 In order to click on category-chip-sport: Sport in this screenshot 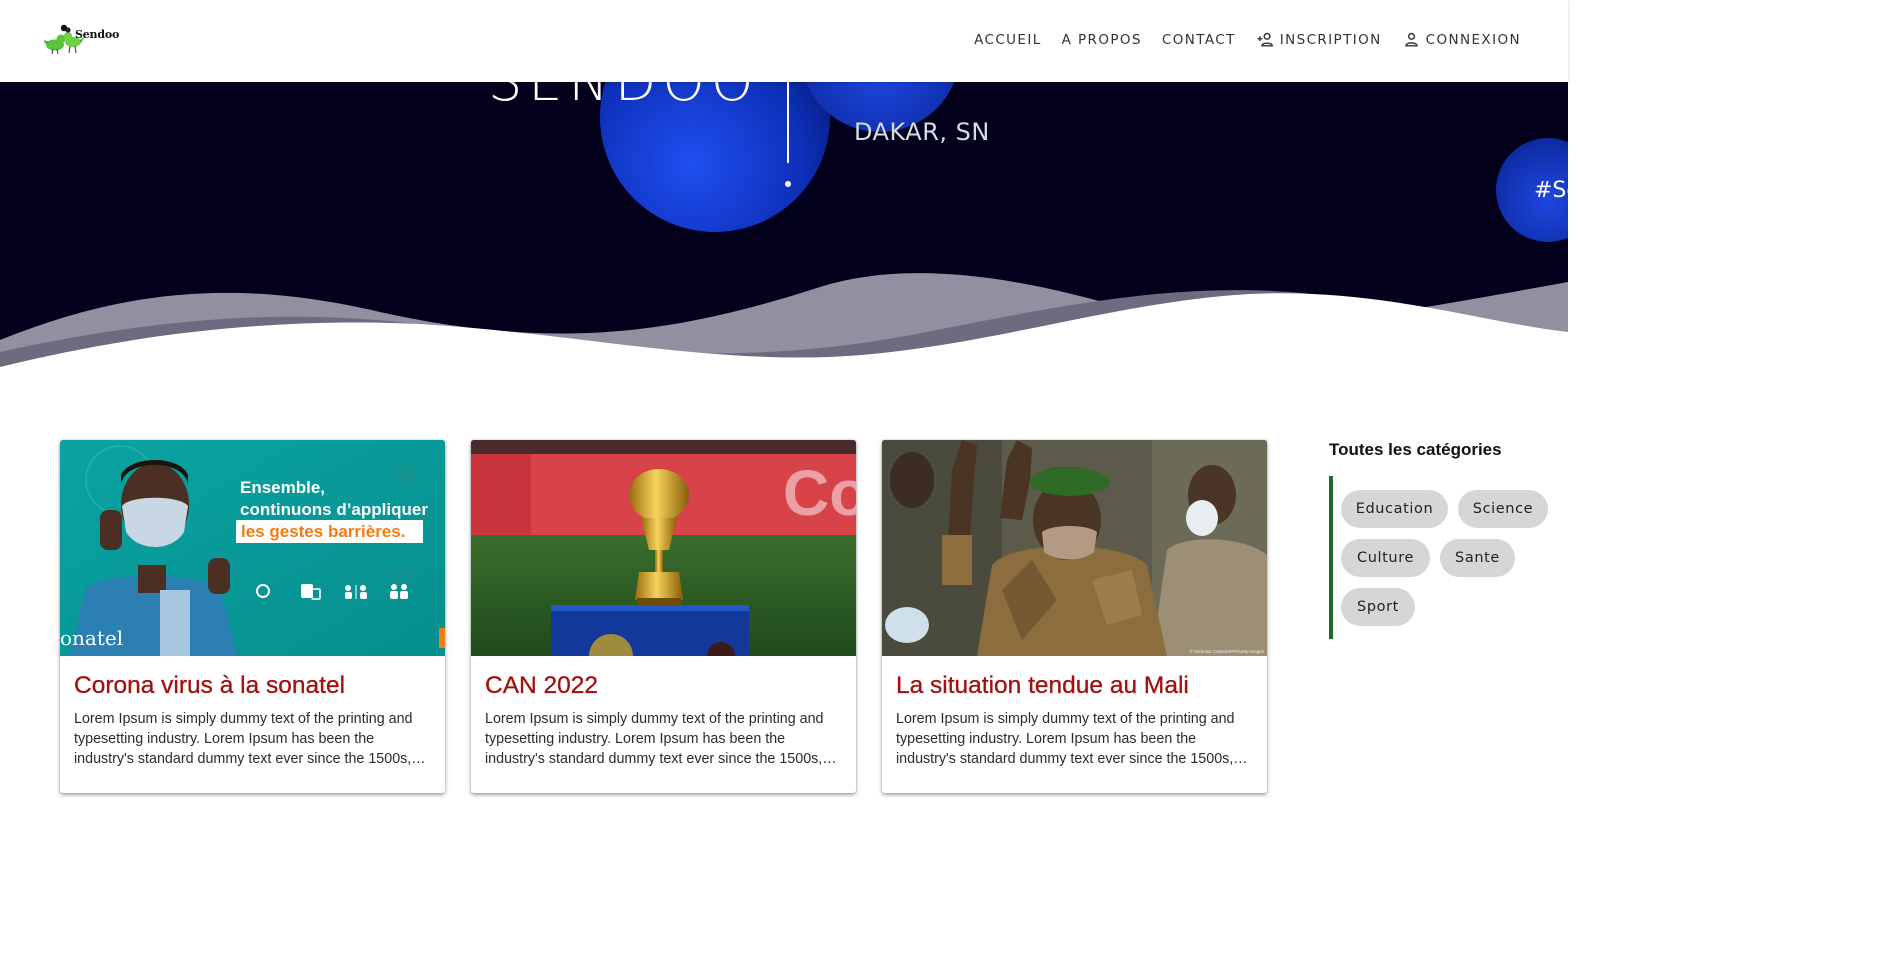, I will do `click(1378, 607)`.